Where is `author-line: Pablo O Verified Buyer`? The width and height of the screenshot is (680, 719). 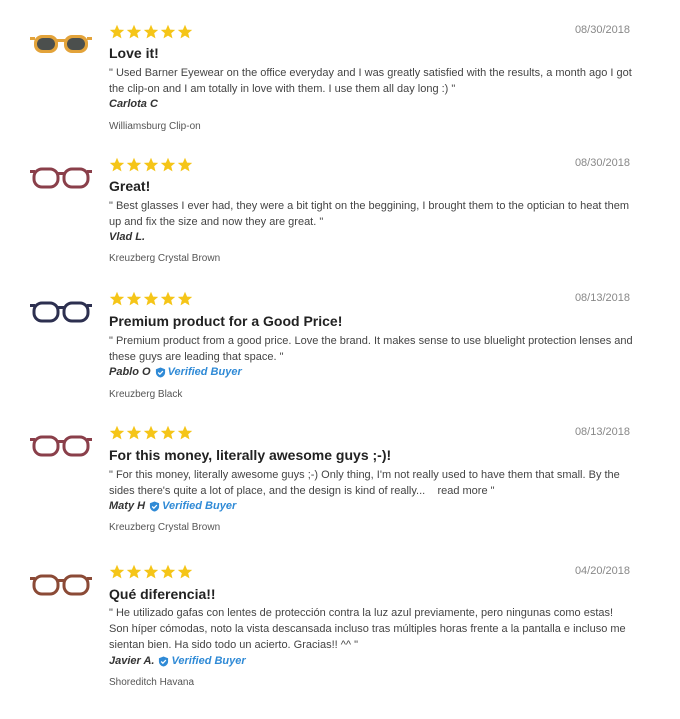 author-line: Pablo O Verified Buyer is located at coordinates (175, 372).